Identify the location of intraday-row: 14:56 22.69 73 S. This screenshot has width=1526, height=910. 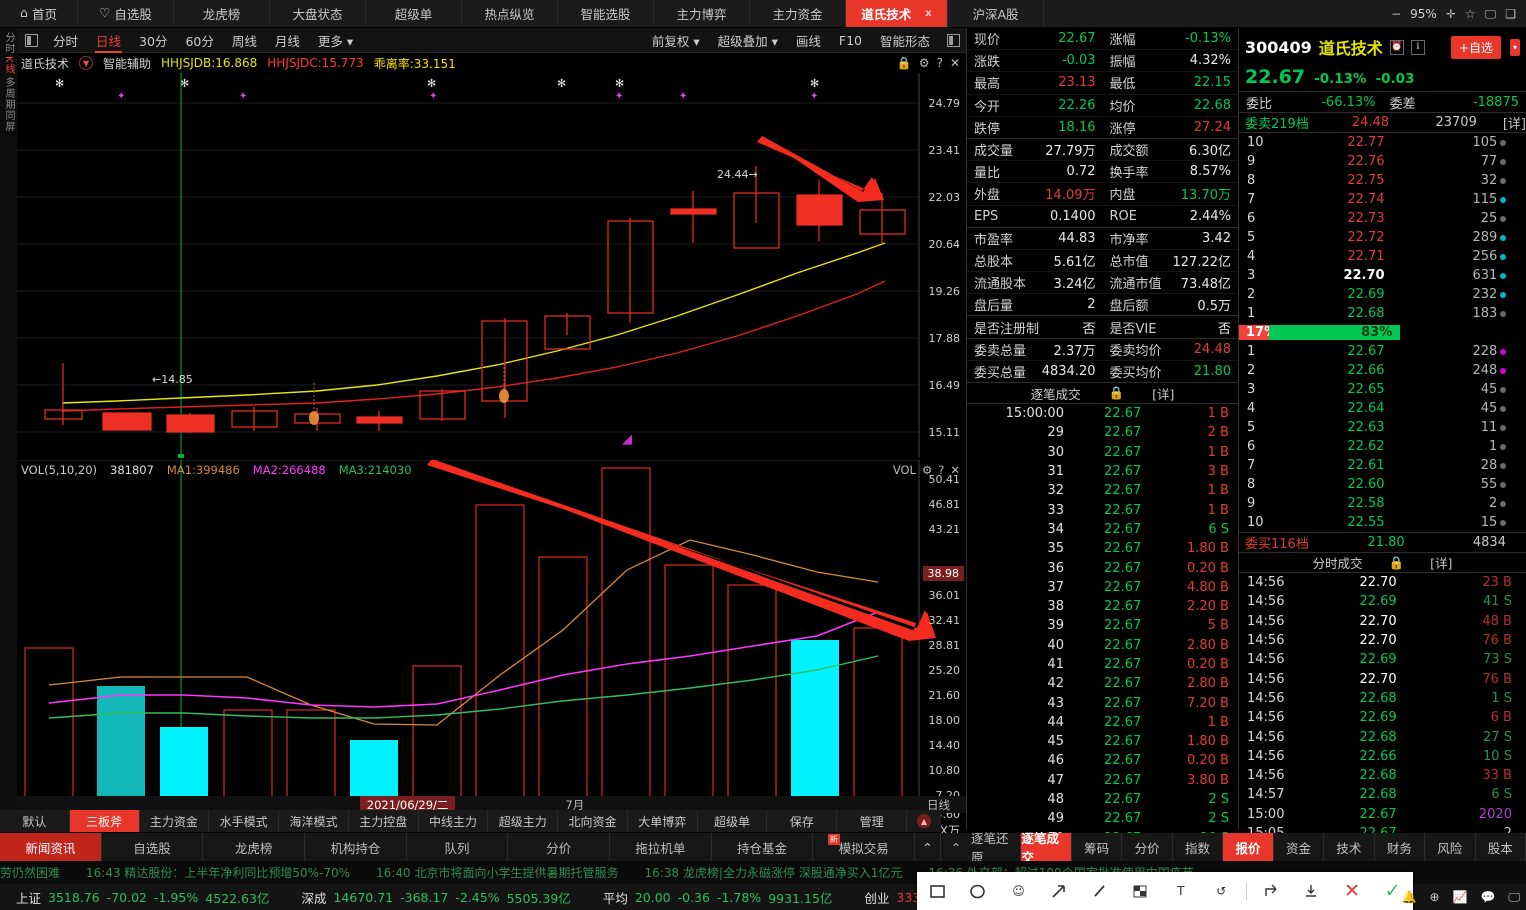
(1382, 659).